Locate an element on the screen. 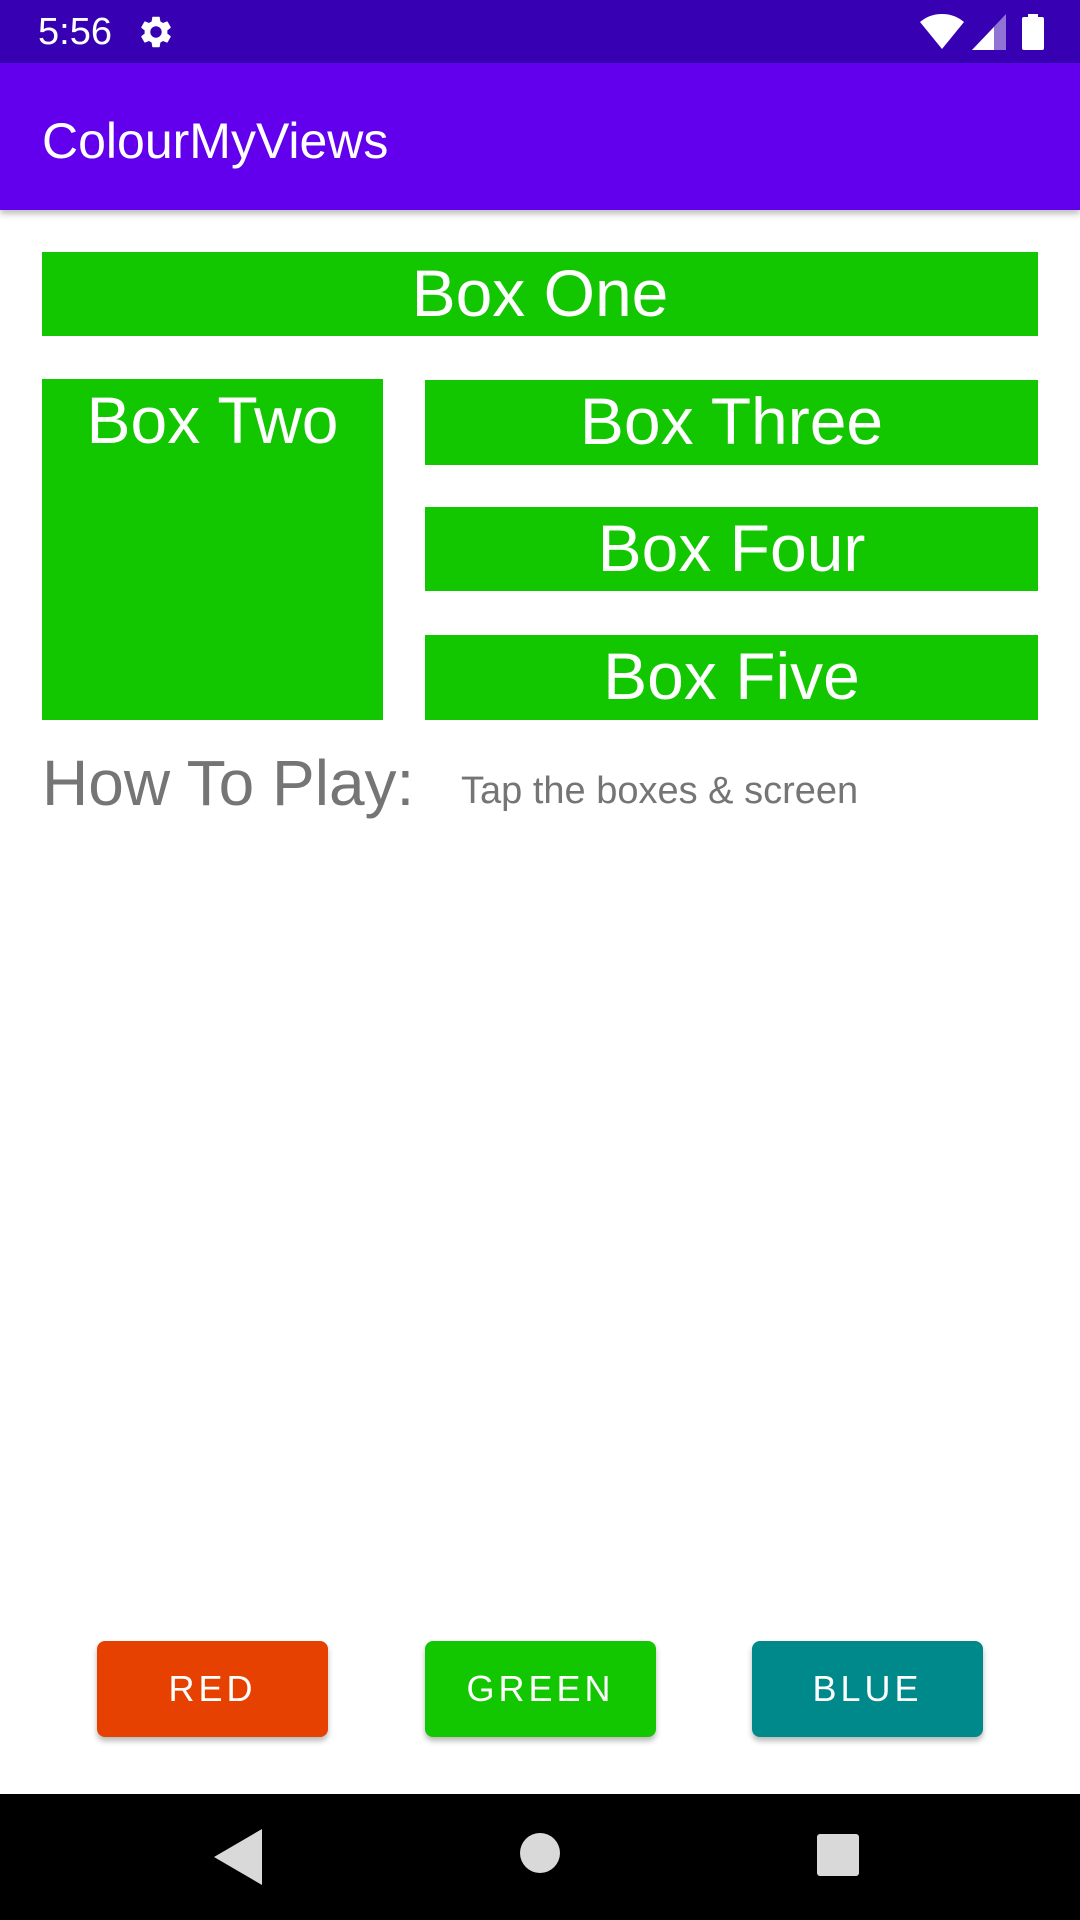  status-time: 5:56 is located at coordinates (75, 32).